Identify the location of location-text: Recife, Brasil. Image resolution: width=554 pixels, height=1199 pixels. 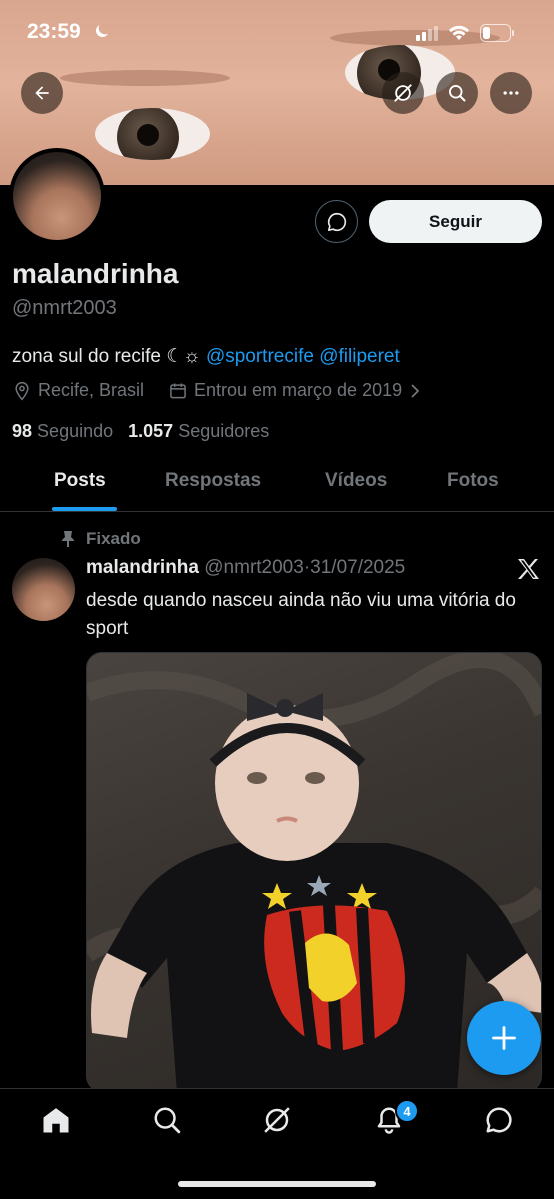
(91, 390).